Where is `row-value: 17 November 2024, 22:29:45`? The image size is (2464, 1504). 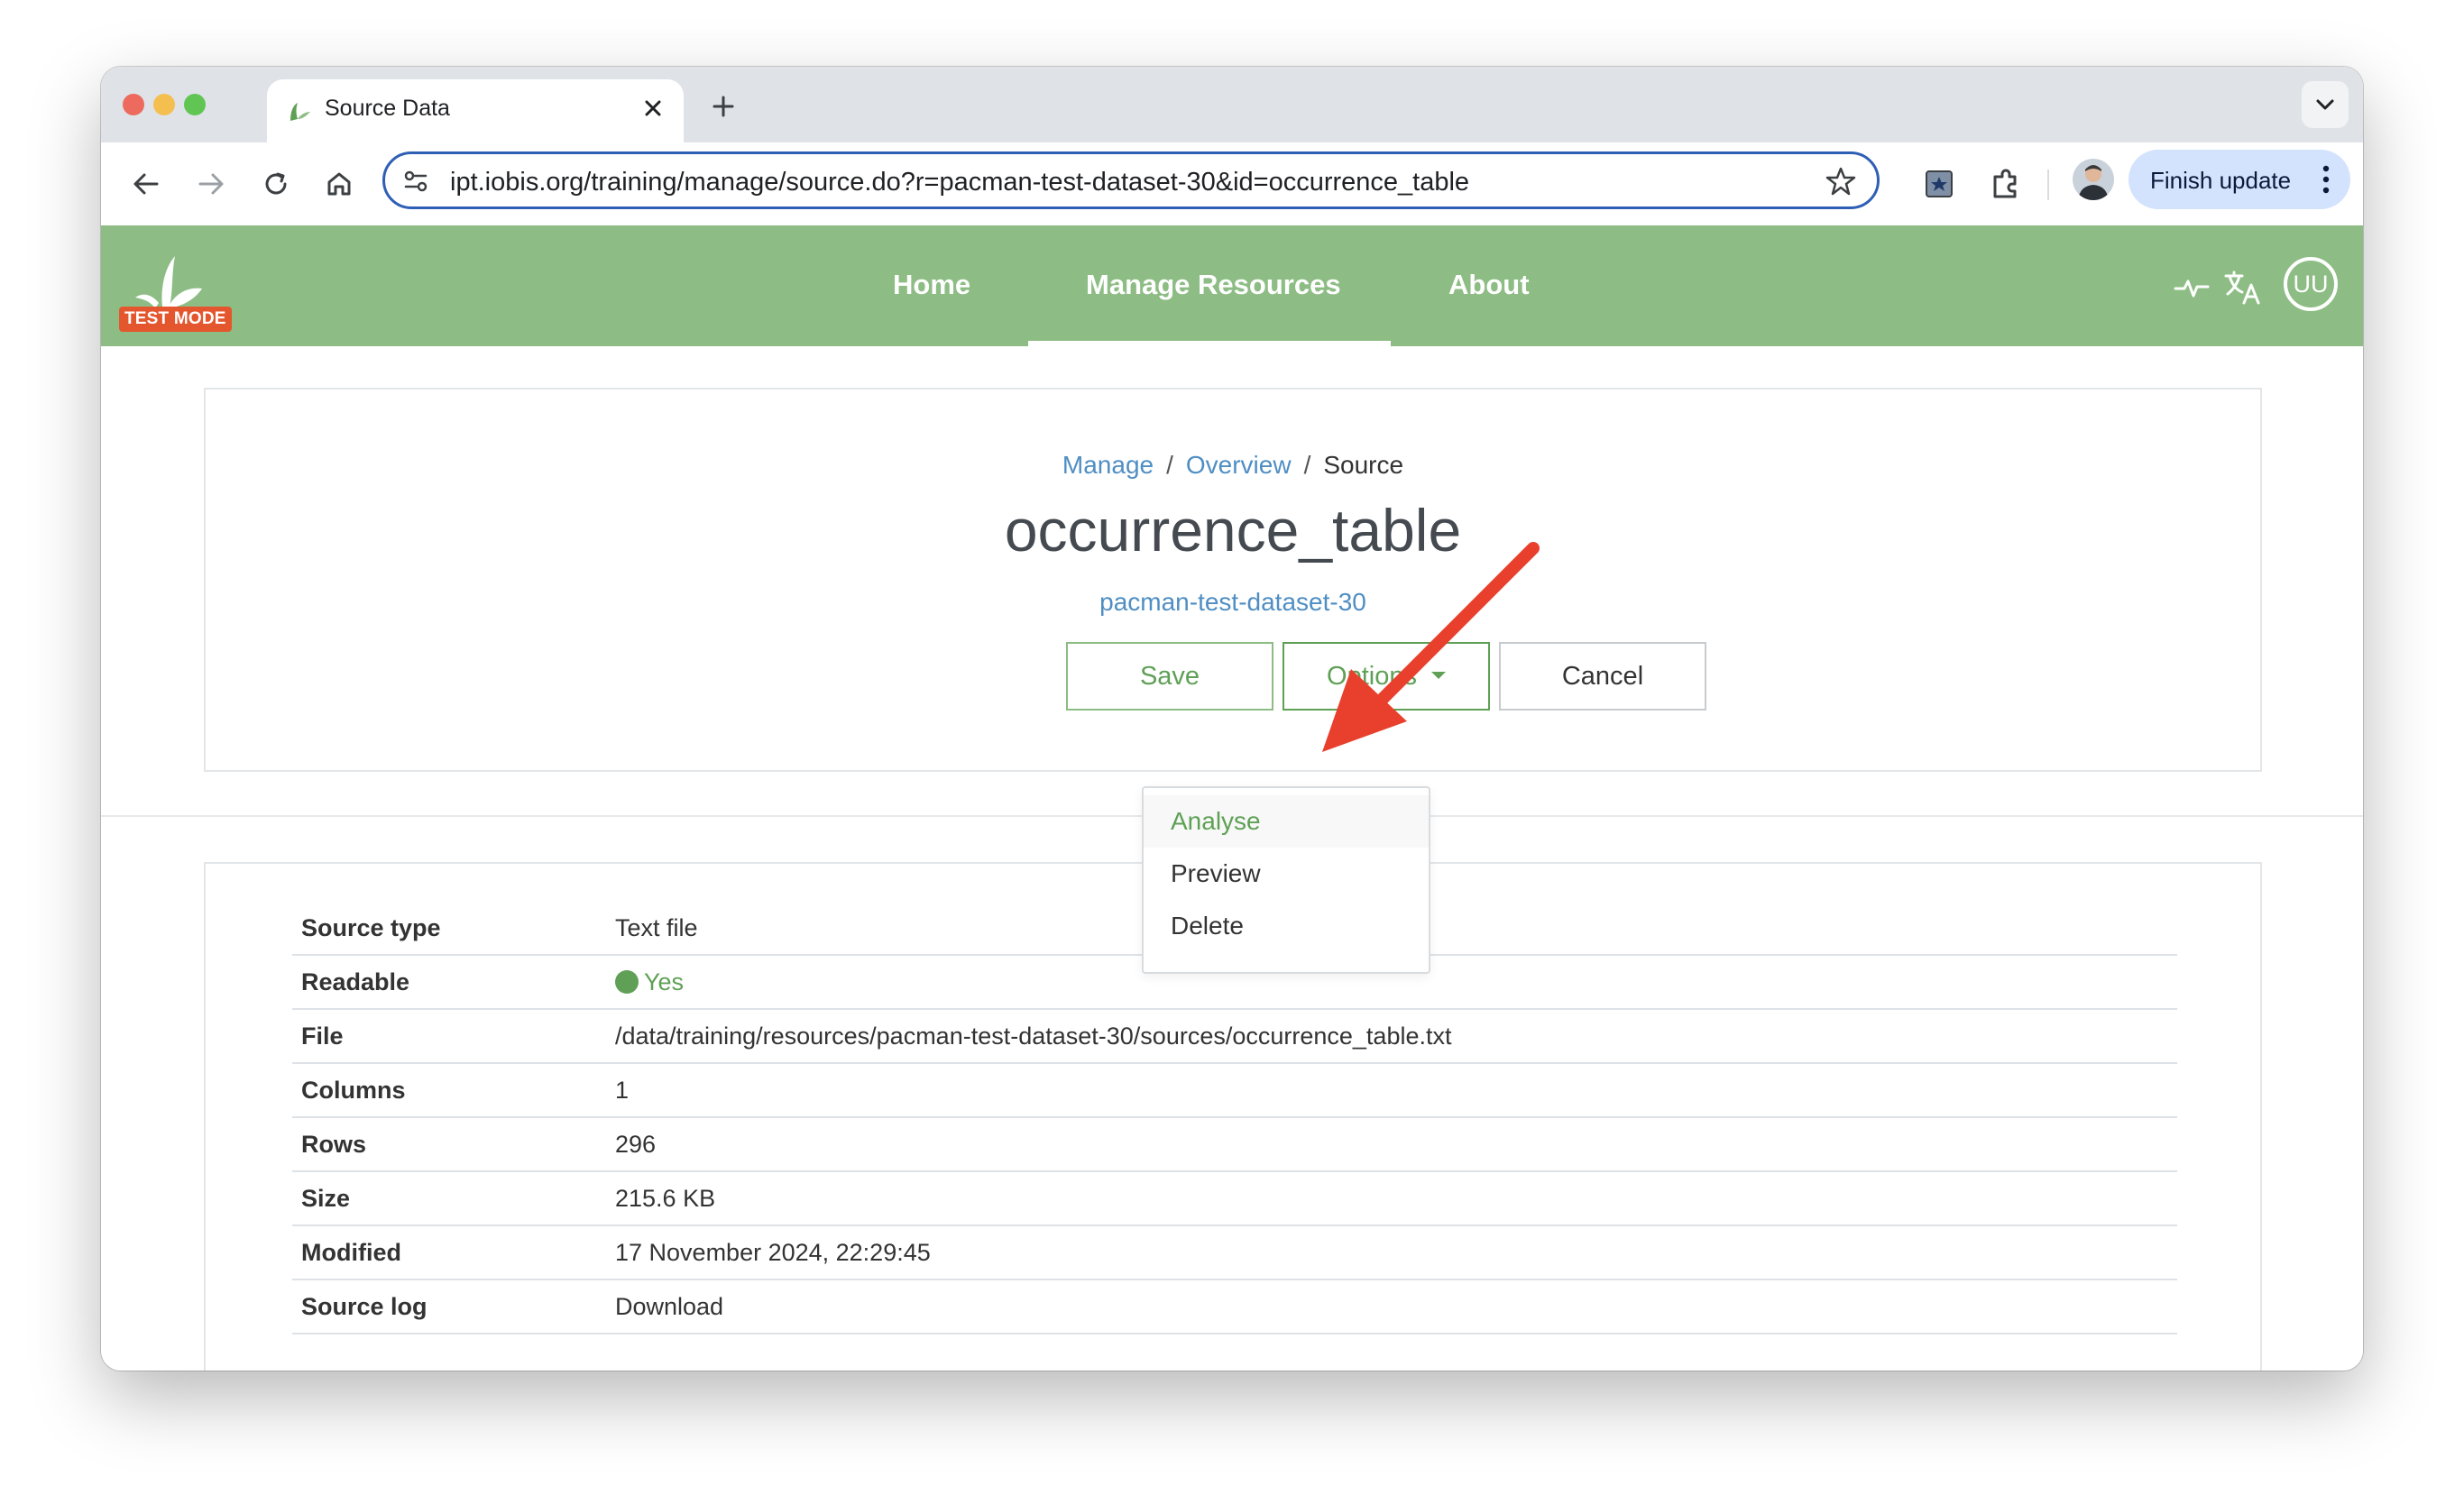
row-value: 17 November 2024, 22:29:45 is located at coordinates (773, 1252).